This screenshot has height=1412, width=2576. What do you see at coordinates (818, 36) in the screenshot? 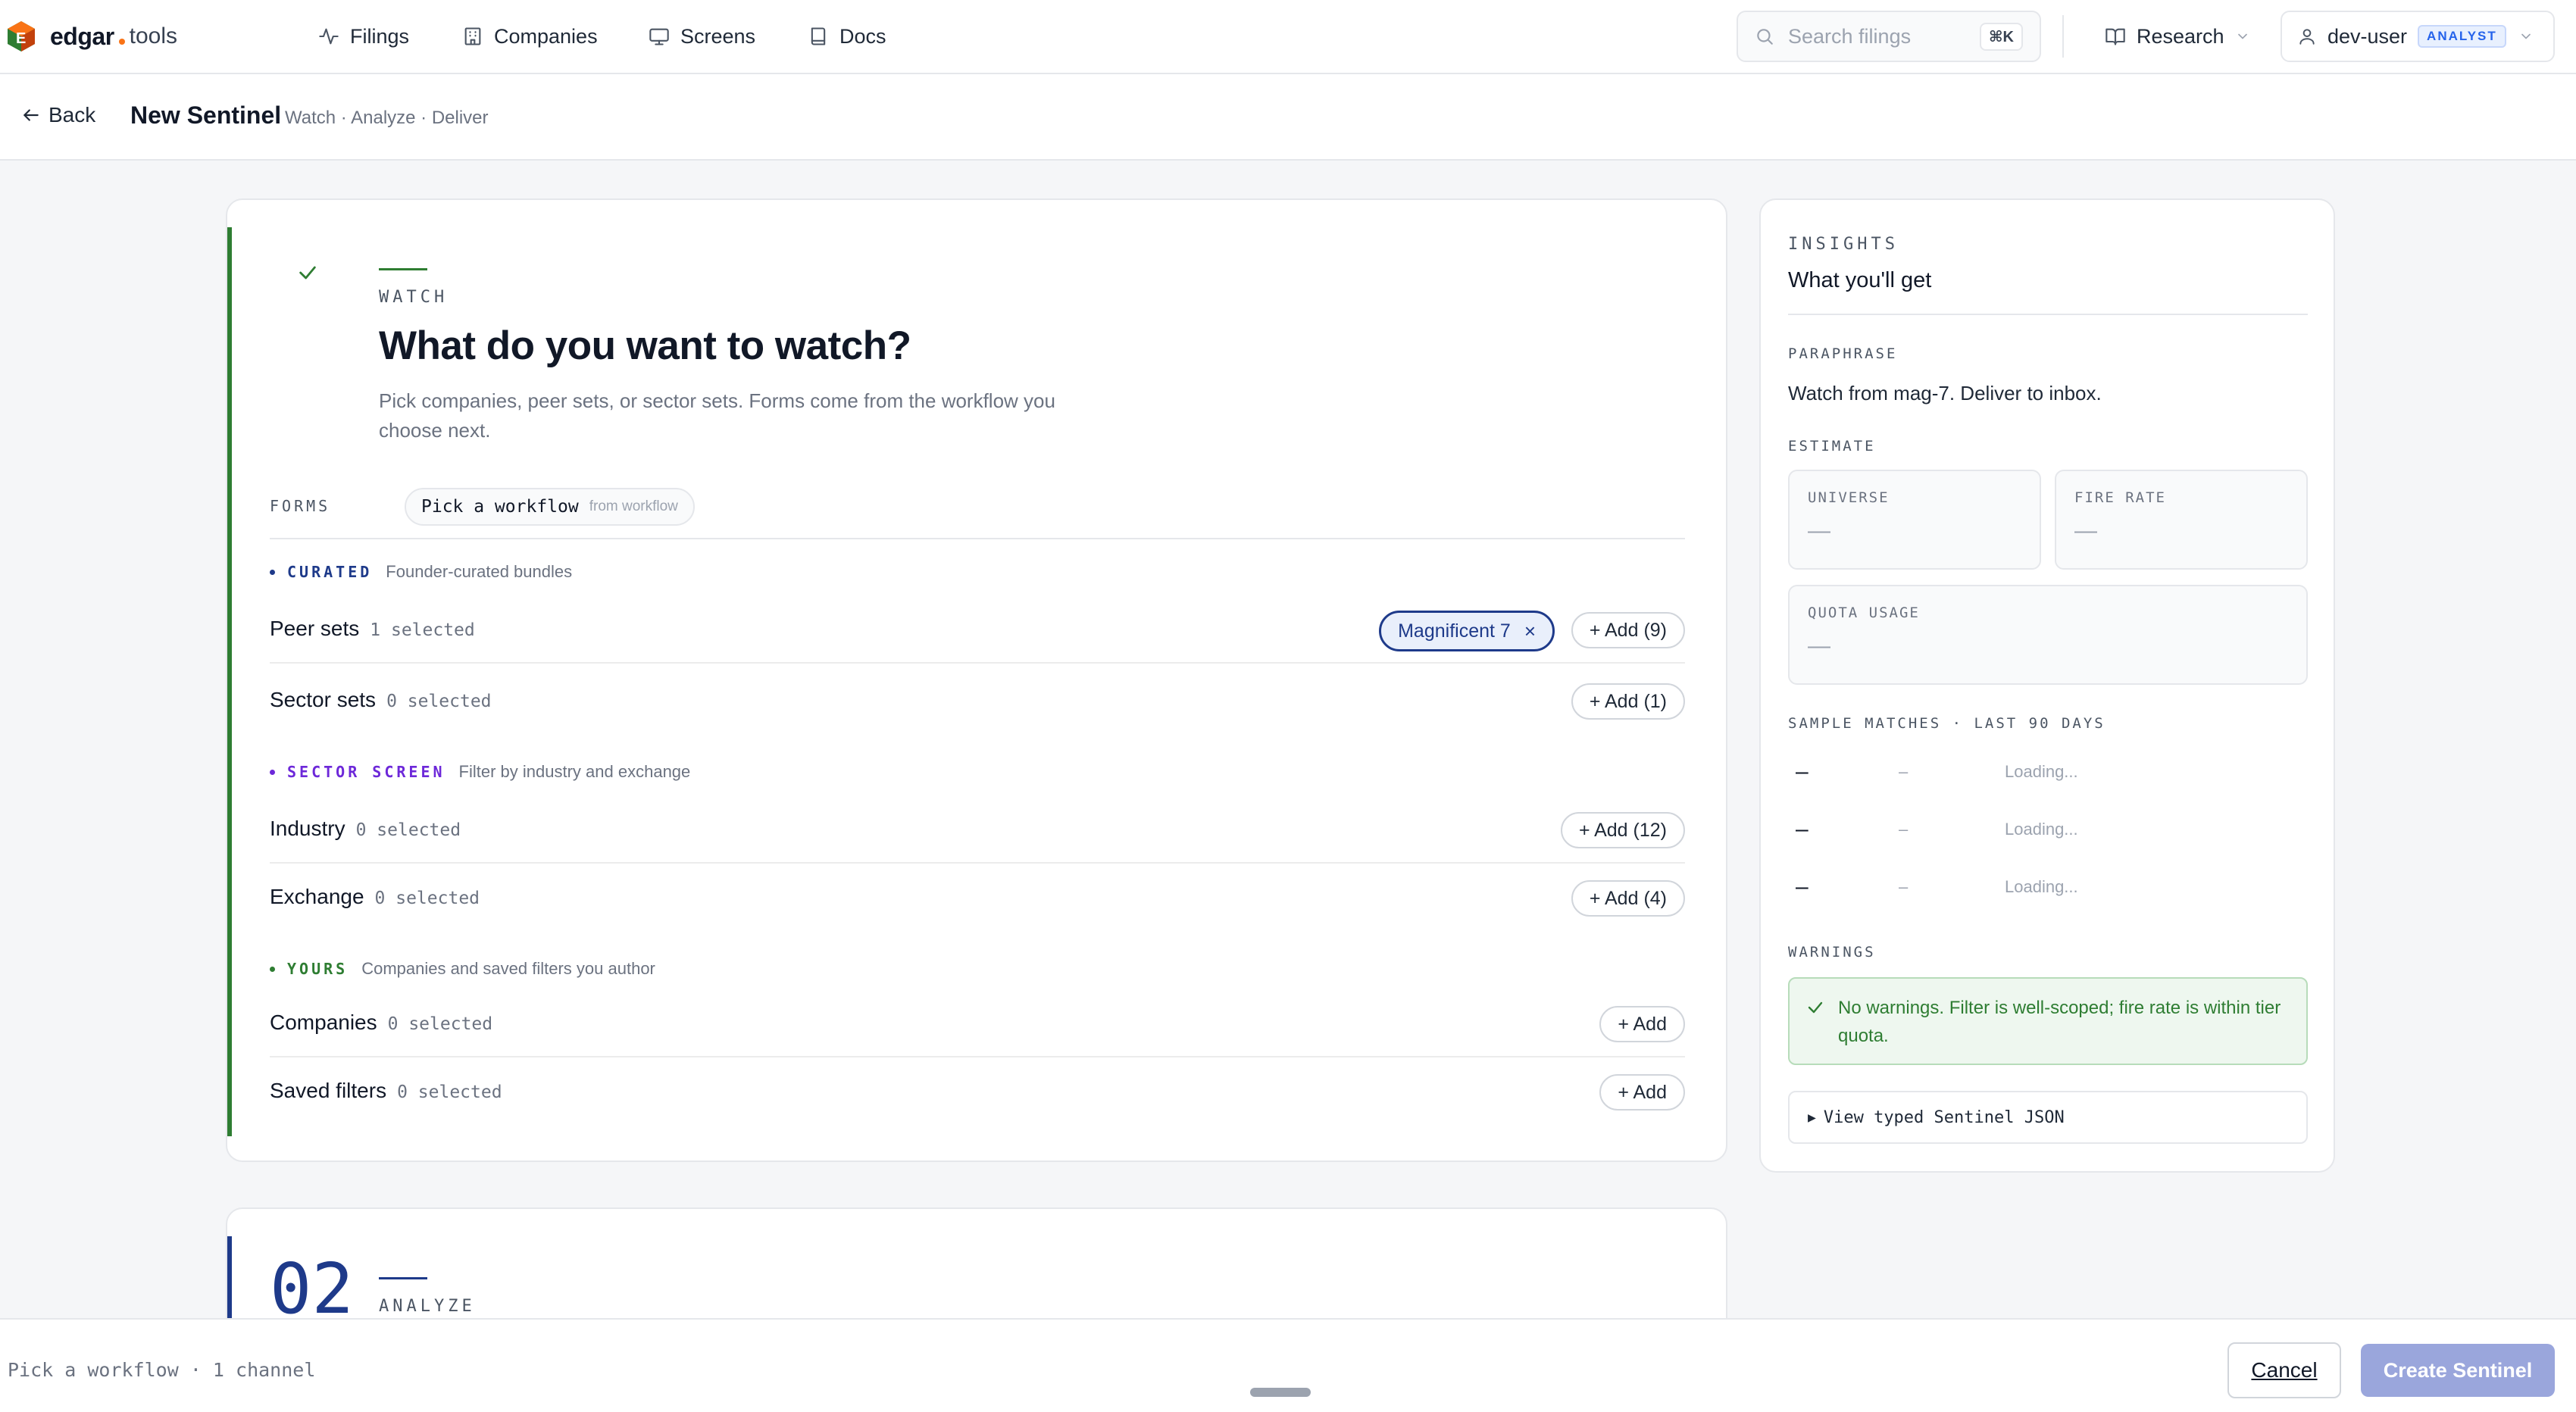
I see `book-icon` at bounding box center [818, 36].